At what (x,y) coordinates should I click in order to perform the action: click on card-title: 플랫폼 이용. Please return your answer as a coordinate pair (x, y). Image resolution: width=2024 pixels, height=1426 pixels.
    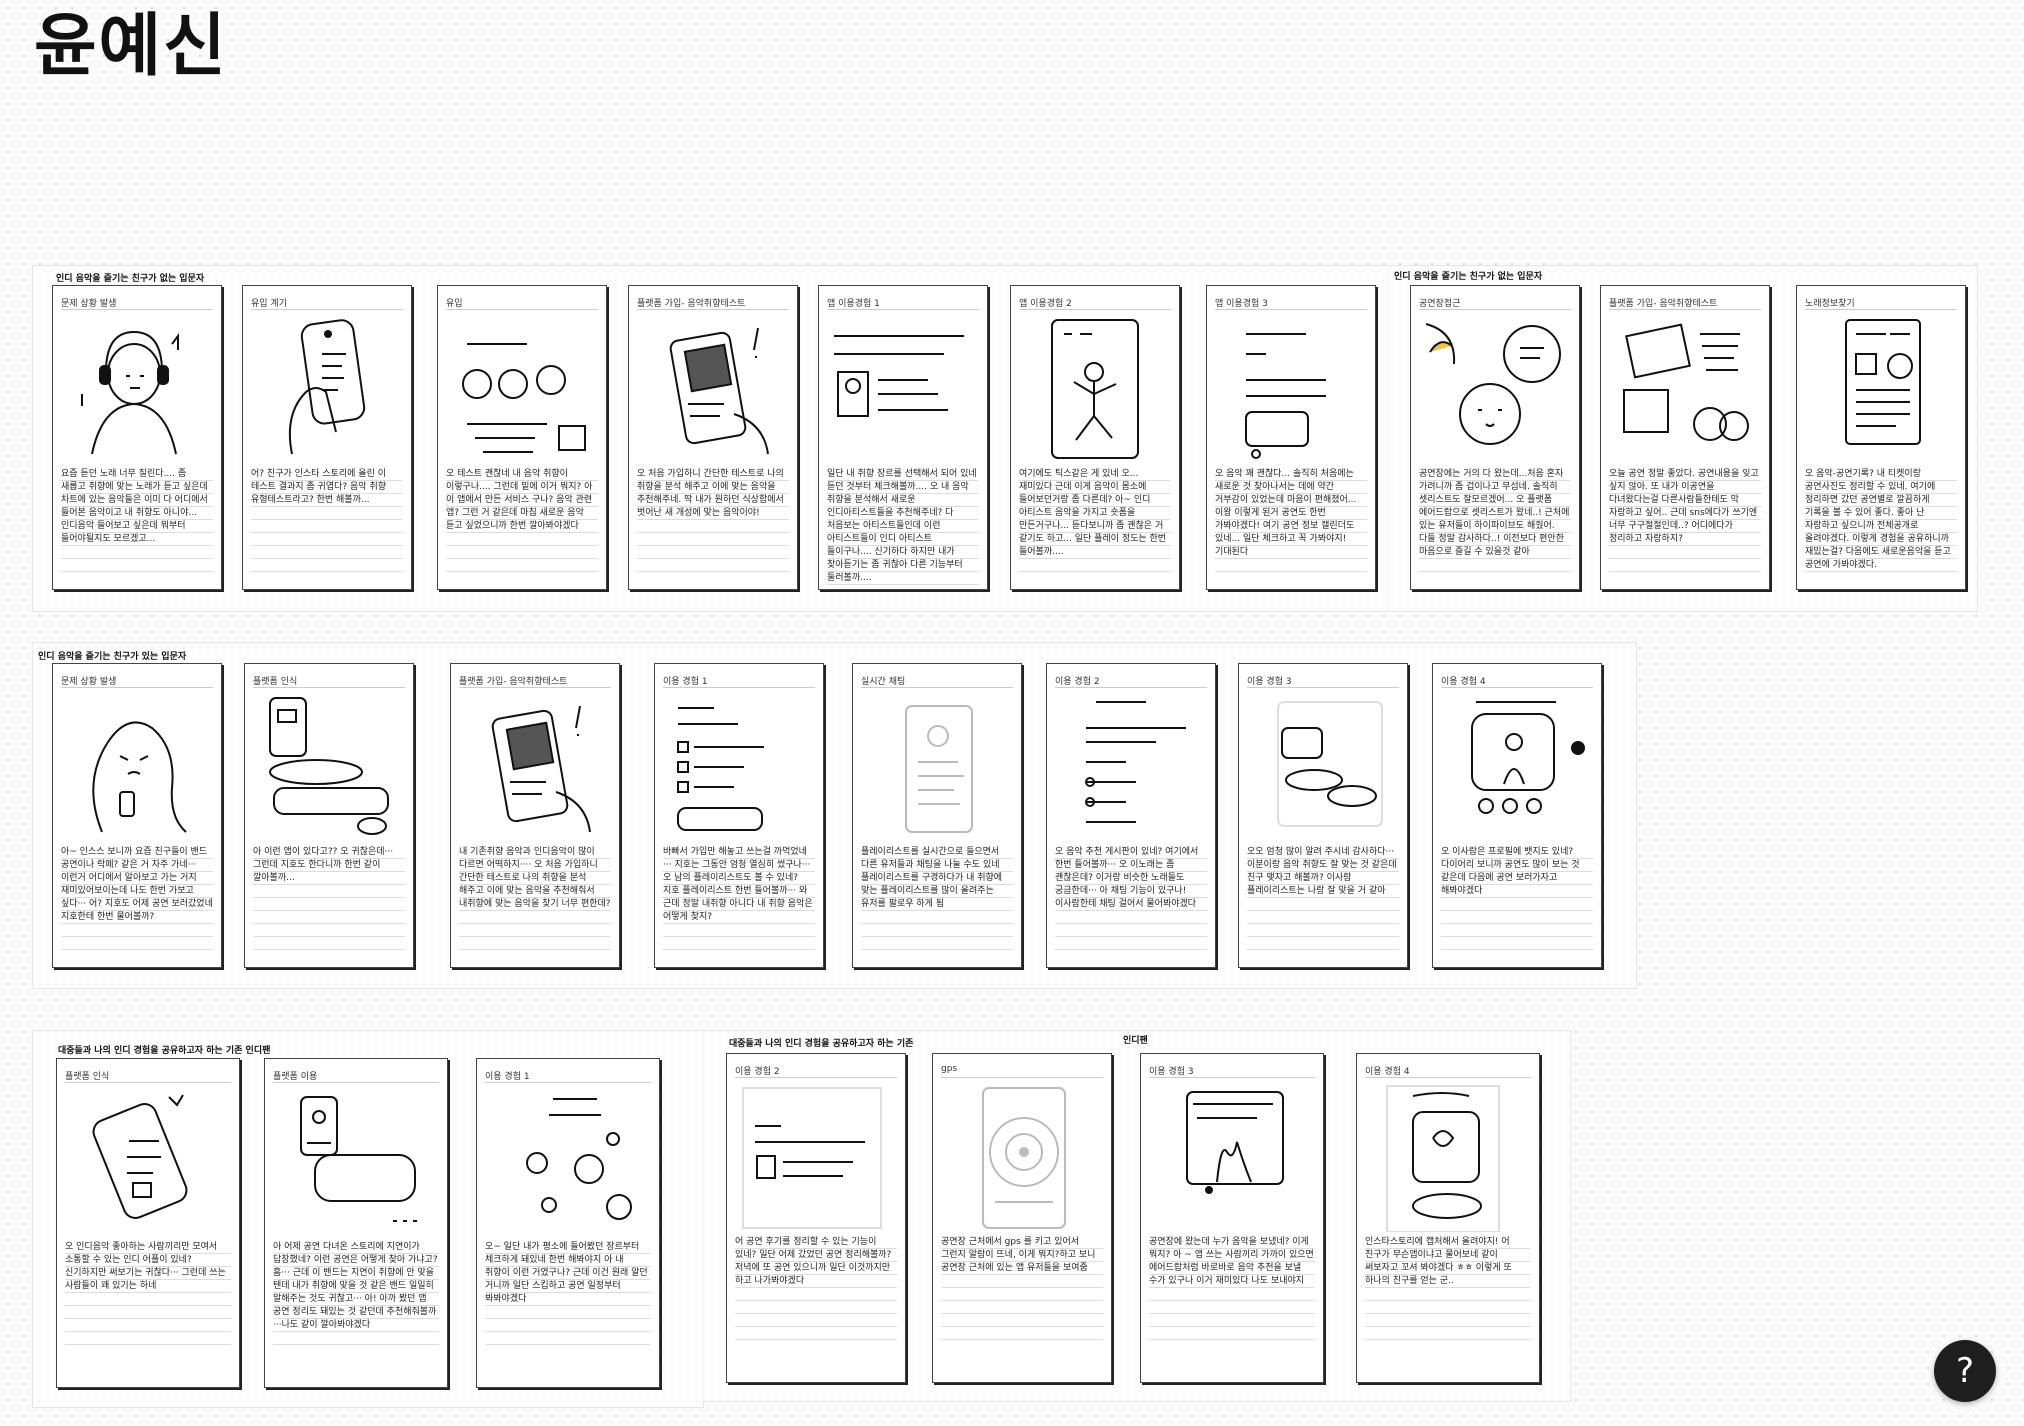
    Looking at the image, I should click on (295, 1077).